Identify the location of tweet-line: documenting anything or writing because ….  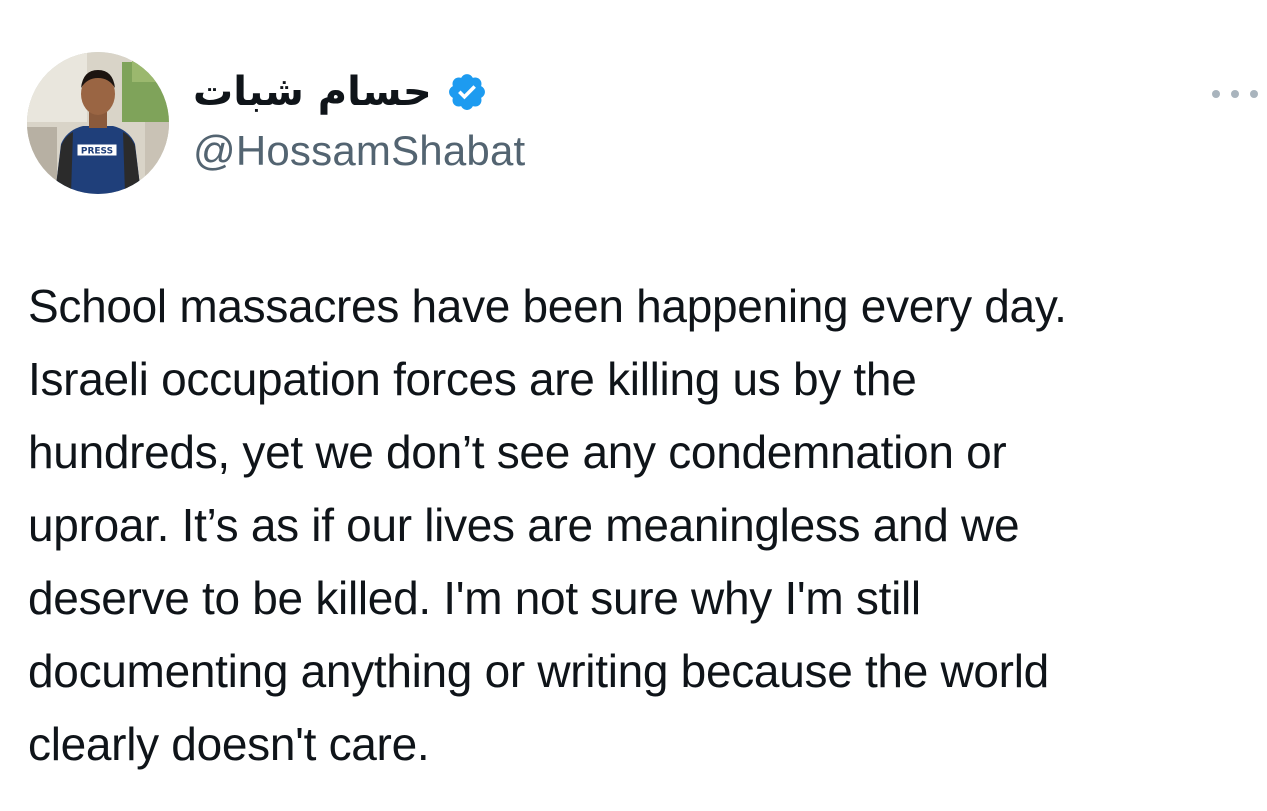
(538, 671).